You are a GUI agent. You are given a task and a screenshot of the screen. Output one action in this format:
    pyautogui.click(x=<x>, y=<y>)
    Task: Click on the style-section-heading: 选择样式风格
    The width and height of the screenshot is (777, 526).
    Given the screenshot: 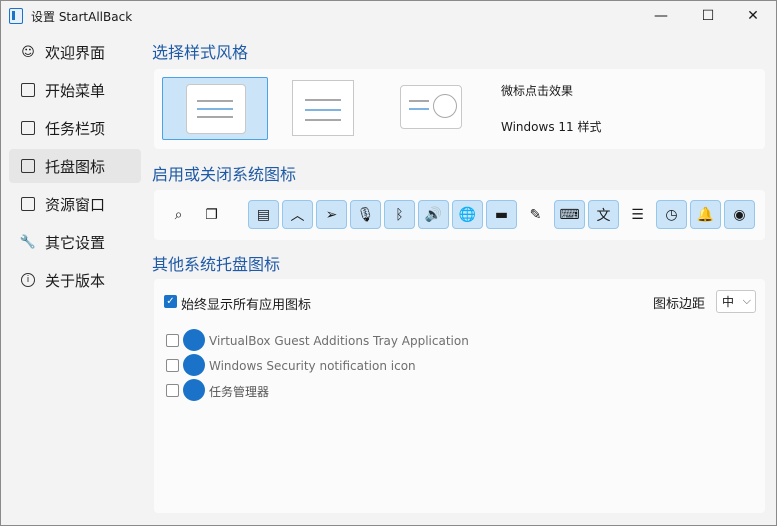 What is the action you would take?
    pyautogui.click(x=200, y=52)
    